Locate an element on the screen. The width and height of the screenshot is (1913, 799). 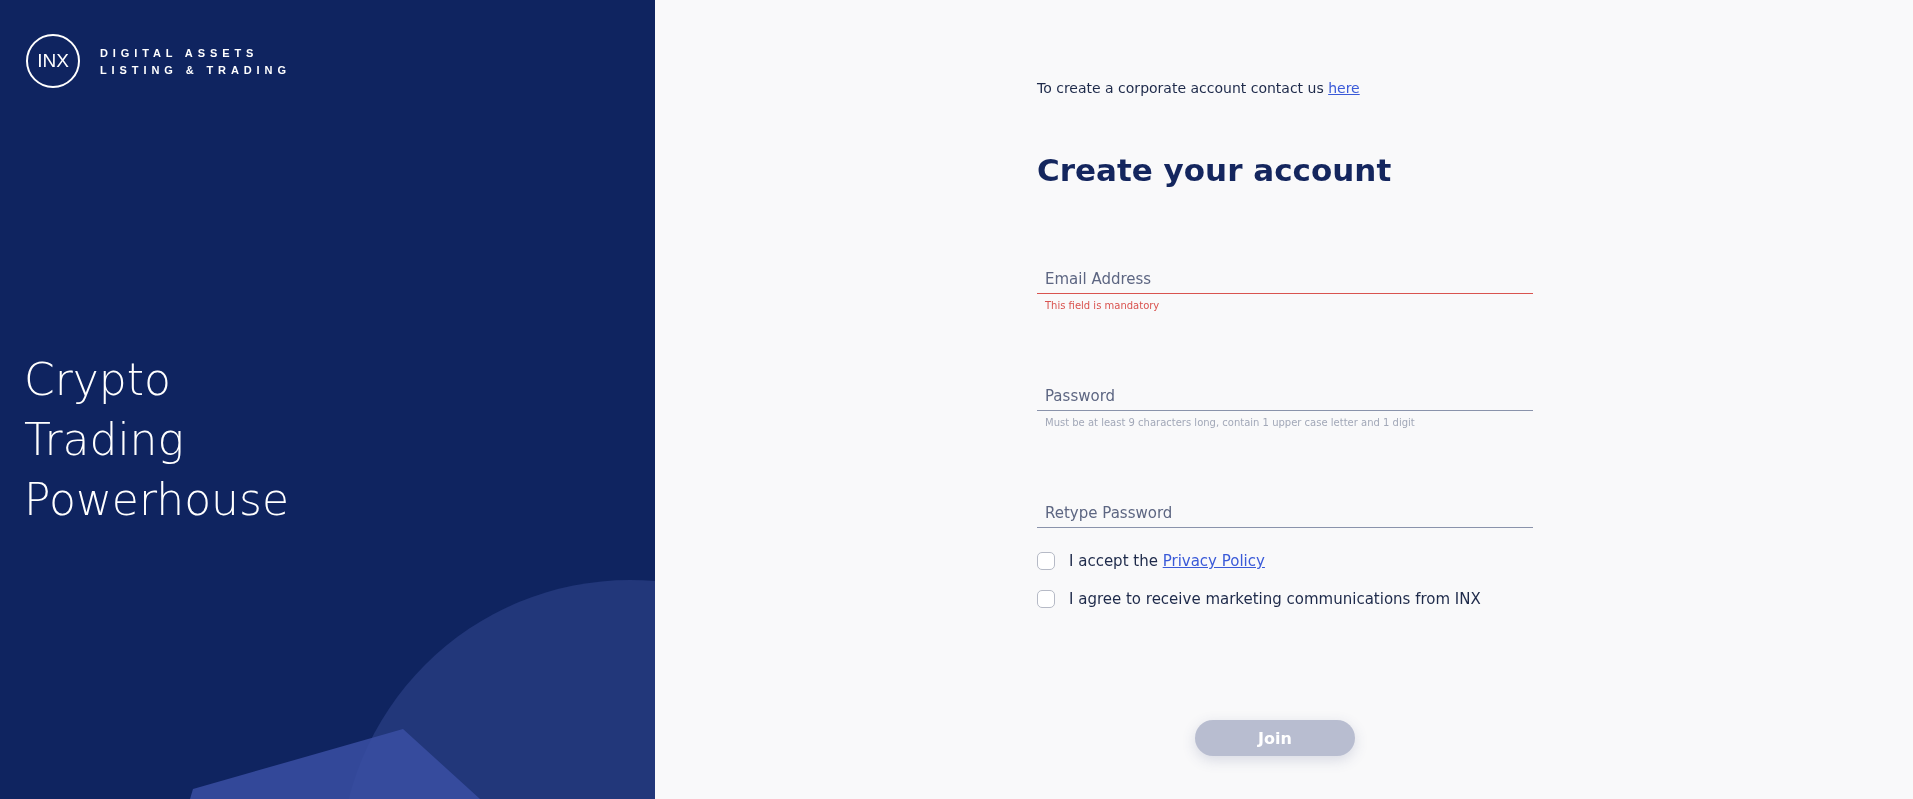
headline: Powerhouse is located at coordinates (156, 500).